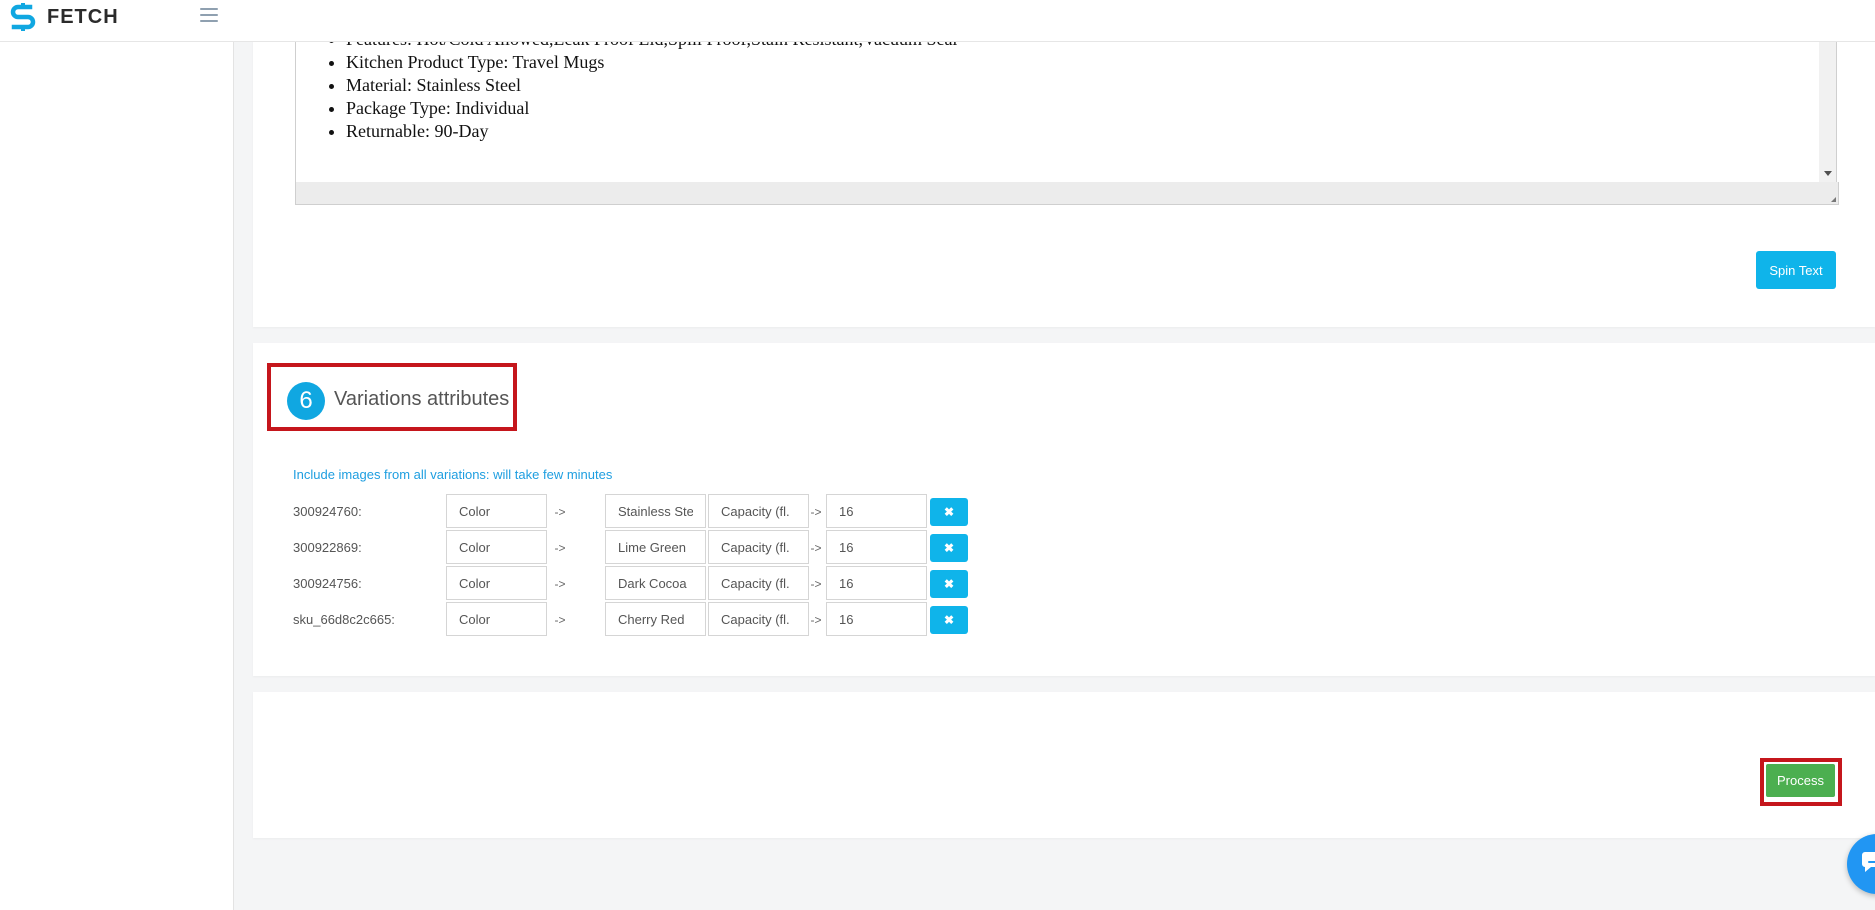 This screenshot has height=910, width=1875. What do you see at coordinates (1868, 862) in the screenshot?
I see `chat-bubble-icon` at bounding box center [1868, 862].